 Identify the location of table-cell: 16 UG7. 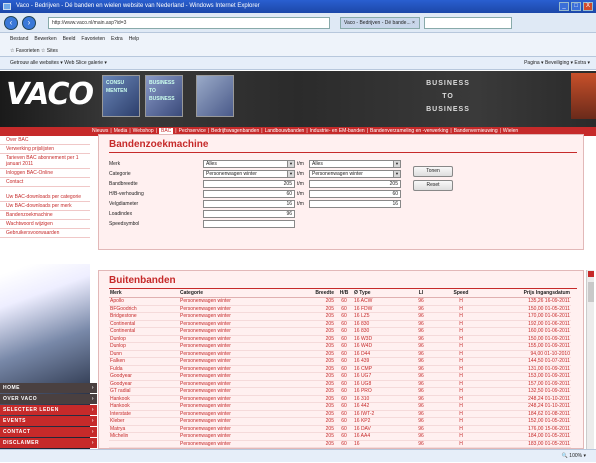
(377, 376).